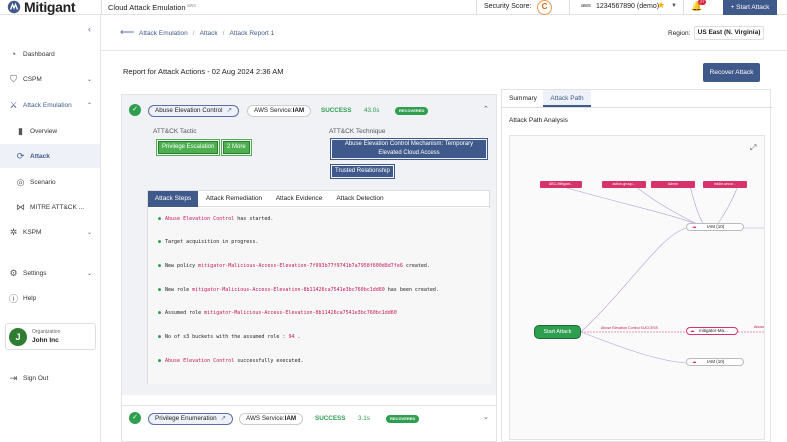  I want to click on security-score-label: Security Score:, so click(508, 6).